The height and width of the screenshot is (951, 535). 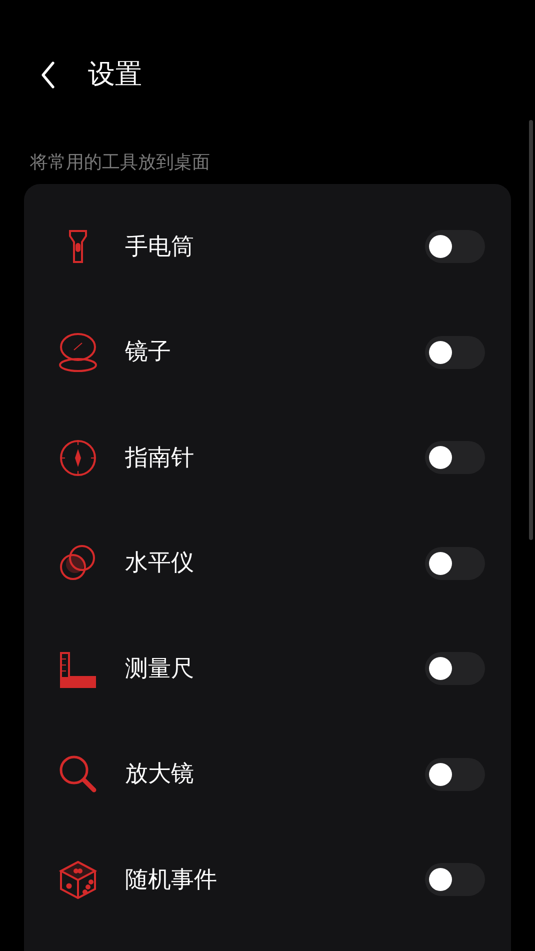 I want to click on section-caption: 将常用的工具放到桌面, so click(x=120, y=162).